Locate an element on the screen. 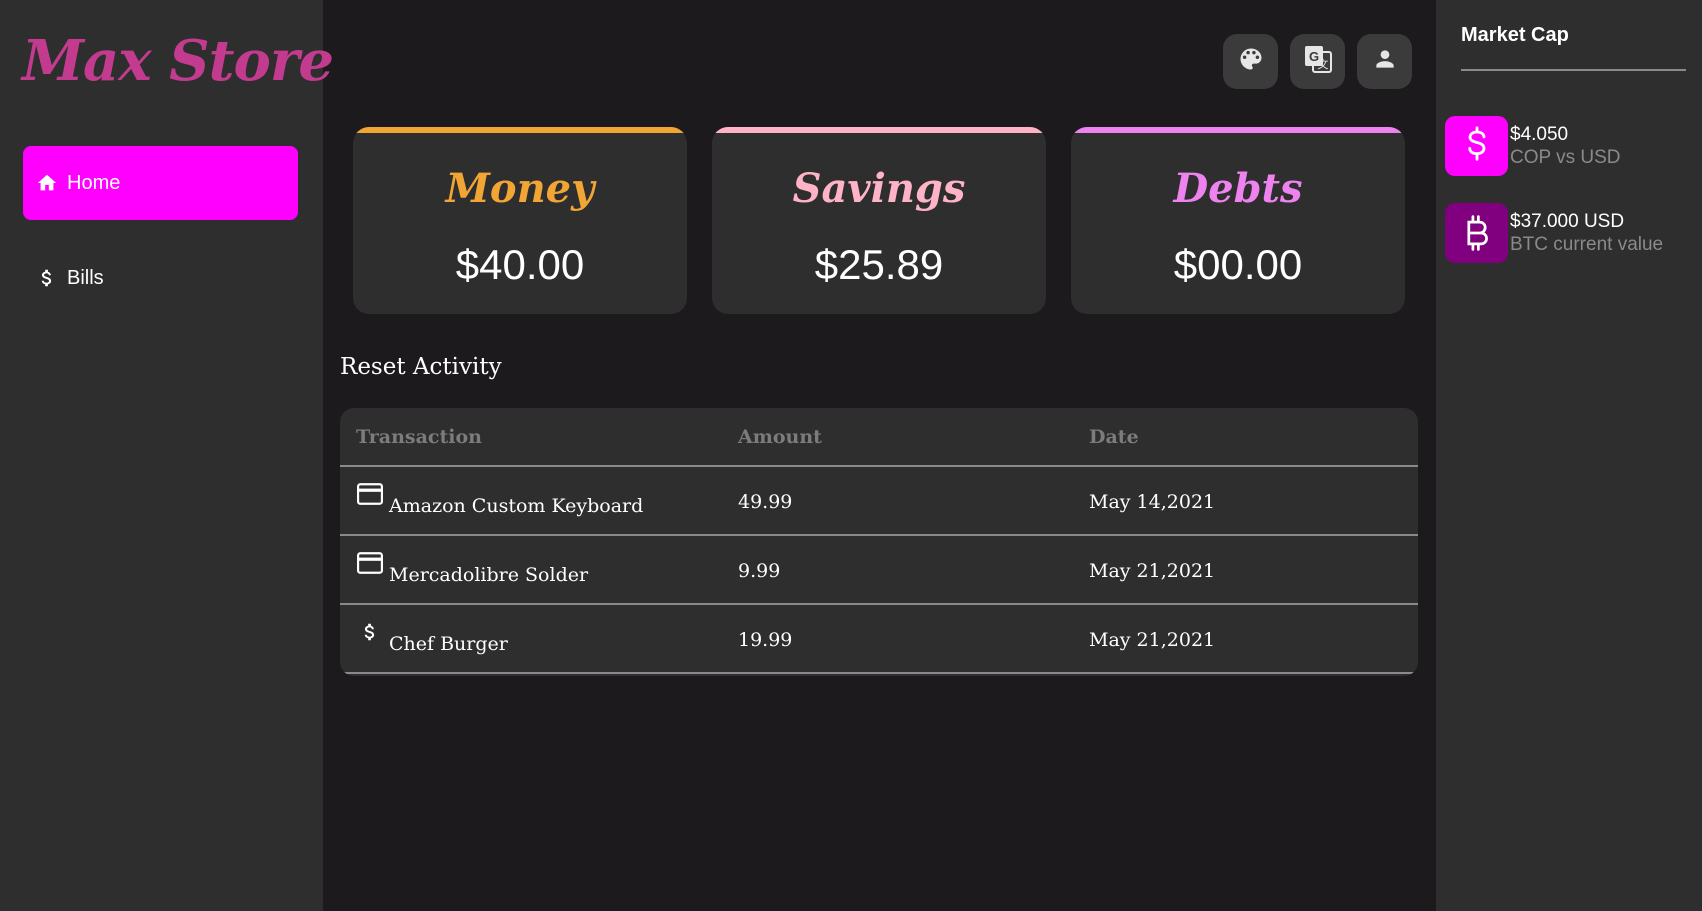 This screenshot has width=1702, height=911. table-row: Chef Burger 19.99 May 21,2021 is located at coordinates (879, 639).